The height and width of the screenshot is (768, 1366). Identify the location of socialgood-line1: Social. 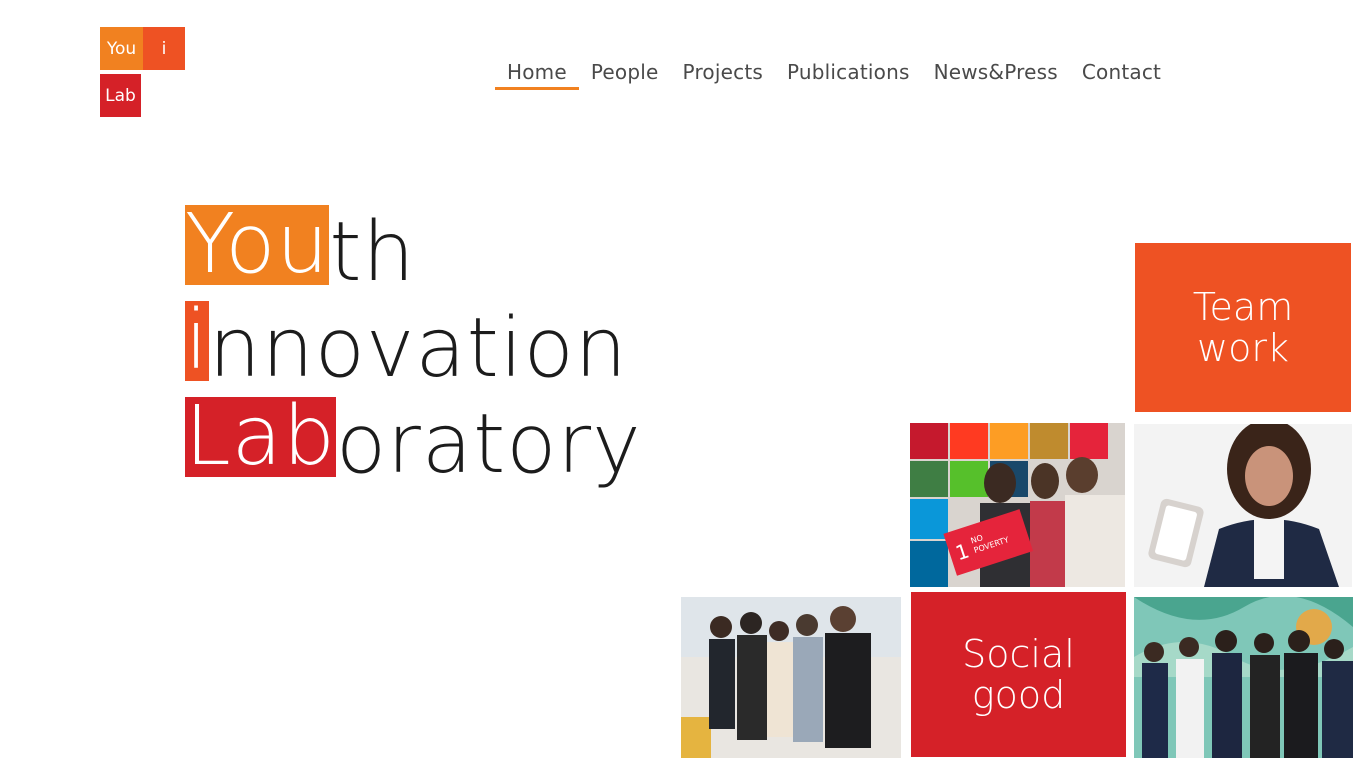
(1018, 653).